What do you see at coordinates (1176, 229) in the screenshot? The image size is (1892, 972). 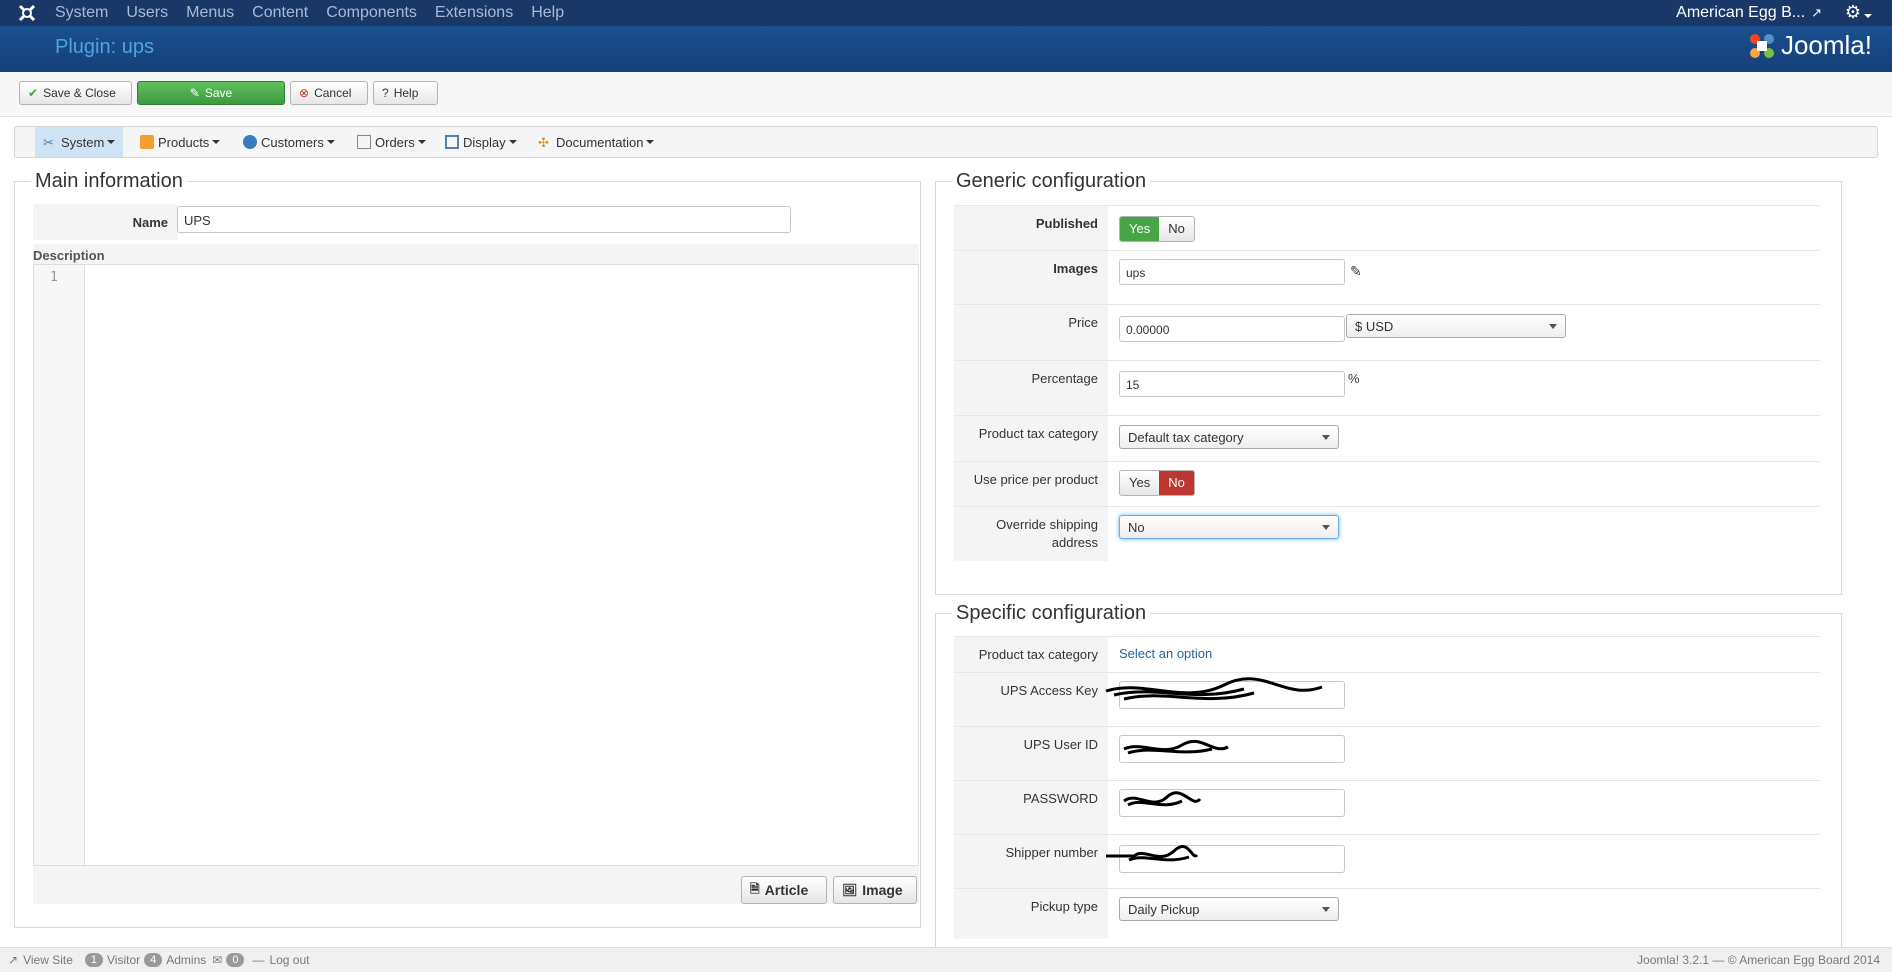 I see `published-no: No` at bounding box center [1176, 229].